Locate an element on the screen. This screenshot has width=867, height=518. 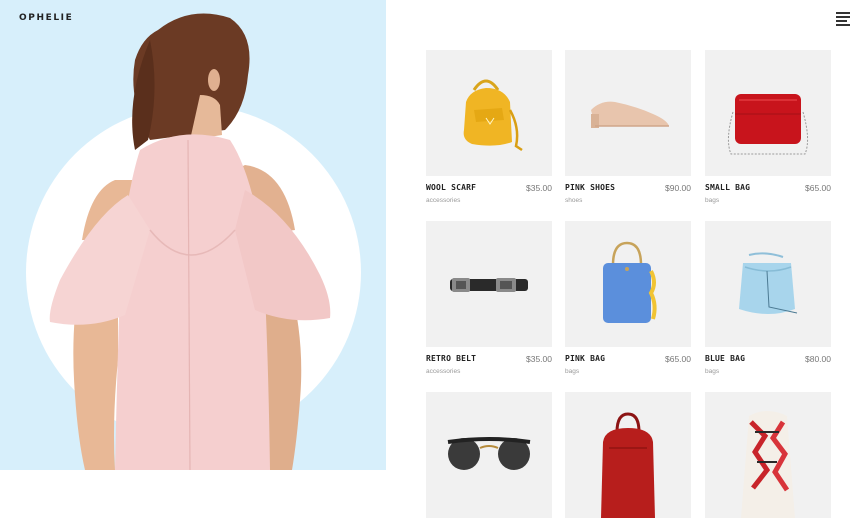
product-name: PINK BAG is located at coordinates (585, 358).